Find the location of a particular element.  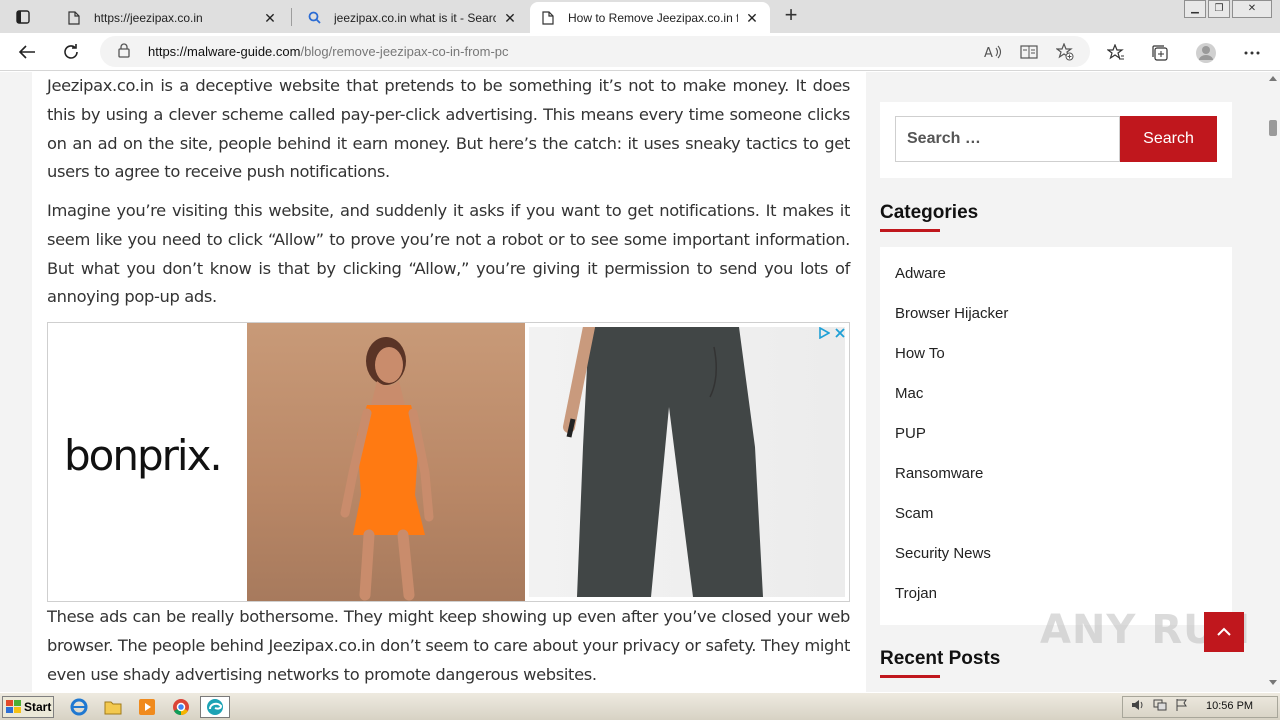

edge-icon is located at coordinates (215, 707).